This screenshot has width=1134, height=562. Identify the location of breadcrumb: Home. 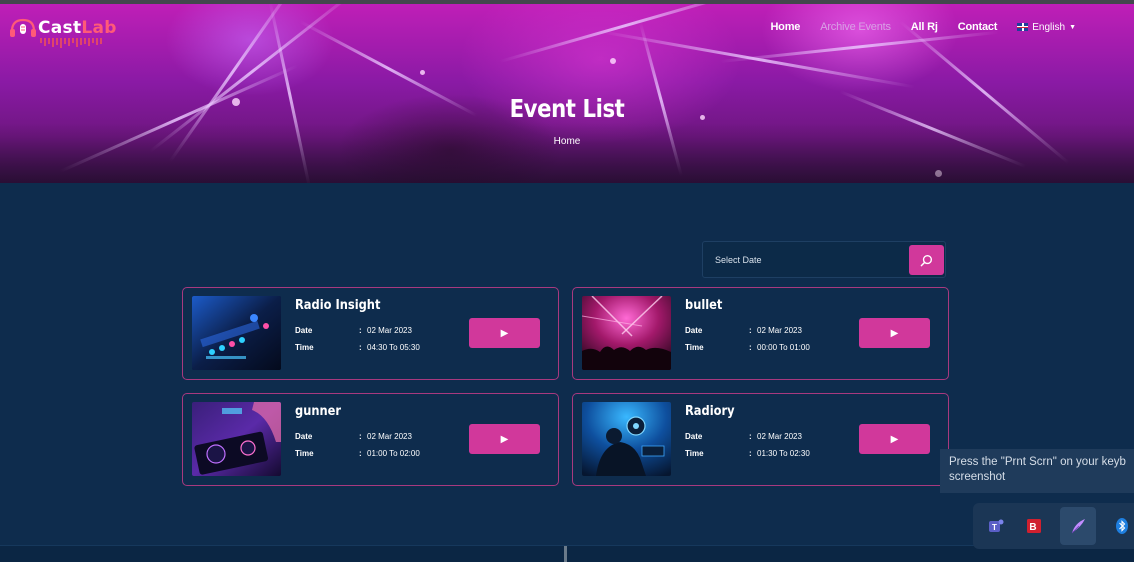
(567, 141).